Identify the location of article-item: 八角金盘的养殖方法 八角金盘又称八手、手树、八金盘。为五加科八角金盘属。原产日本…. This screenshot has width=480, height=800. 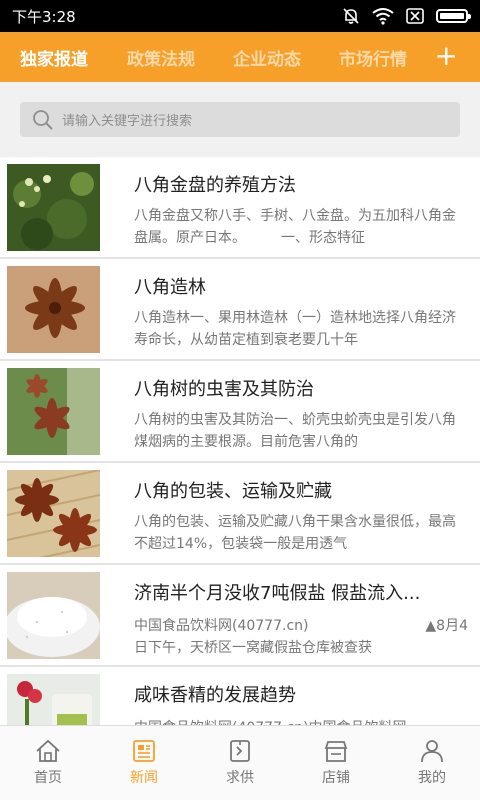
(240, 208).